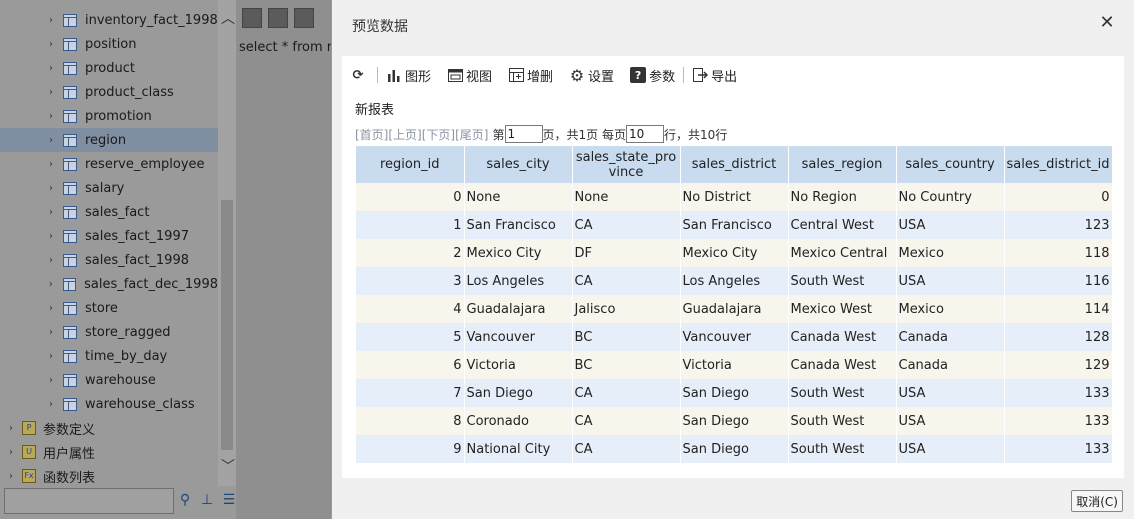 Image resolution: width=1134 pixels, height=519 pixels. What do you see at coordinates (109, 164) in the screenshot?
I see `tree-item-table: › reserve_employee` at bounding box center [109, 164].